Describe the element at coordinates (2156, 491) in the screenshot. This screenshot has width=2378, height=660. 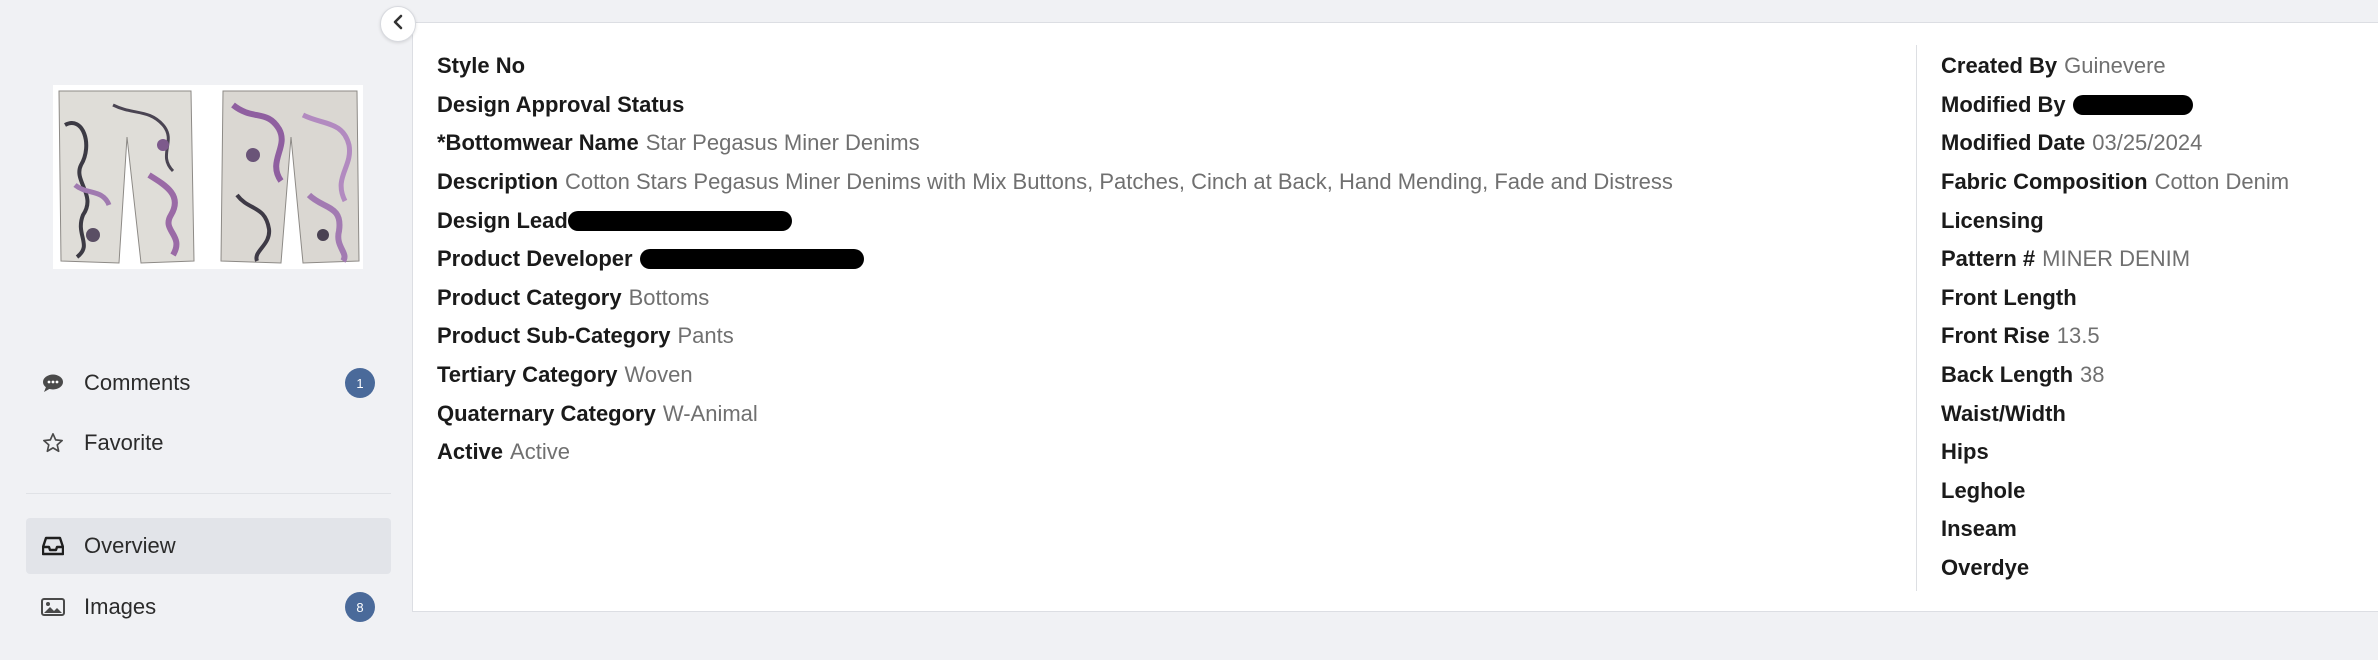
I see `field-leghole: Leghole` at that location.